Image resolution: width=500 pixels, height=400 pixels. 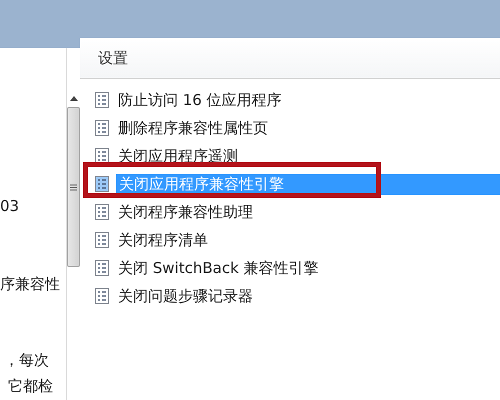 I want to click on column-header: 设置, so click(x=290, y=58).